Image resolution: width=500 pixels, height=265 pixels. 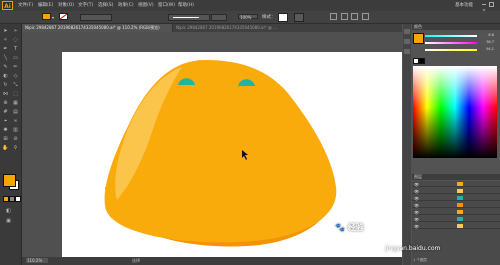 I want to click on blob-brush-tool-icon: ◐, so click(x=5, y=76).